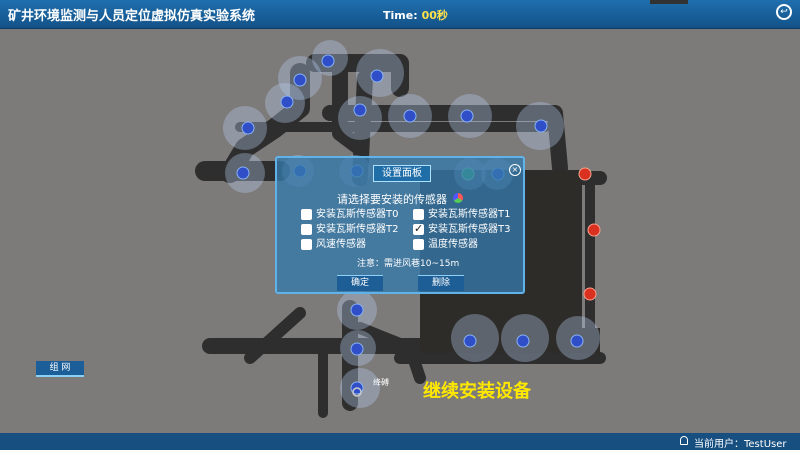 This screenshot has height=450, width=800. What do you see at coordinates (740, 444) in the screenshot?
I see `current-user: 当前用户：TestUser` at bounding box center [740, 444].